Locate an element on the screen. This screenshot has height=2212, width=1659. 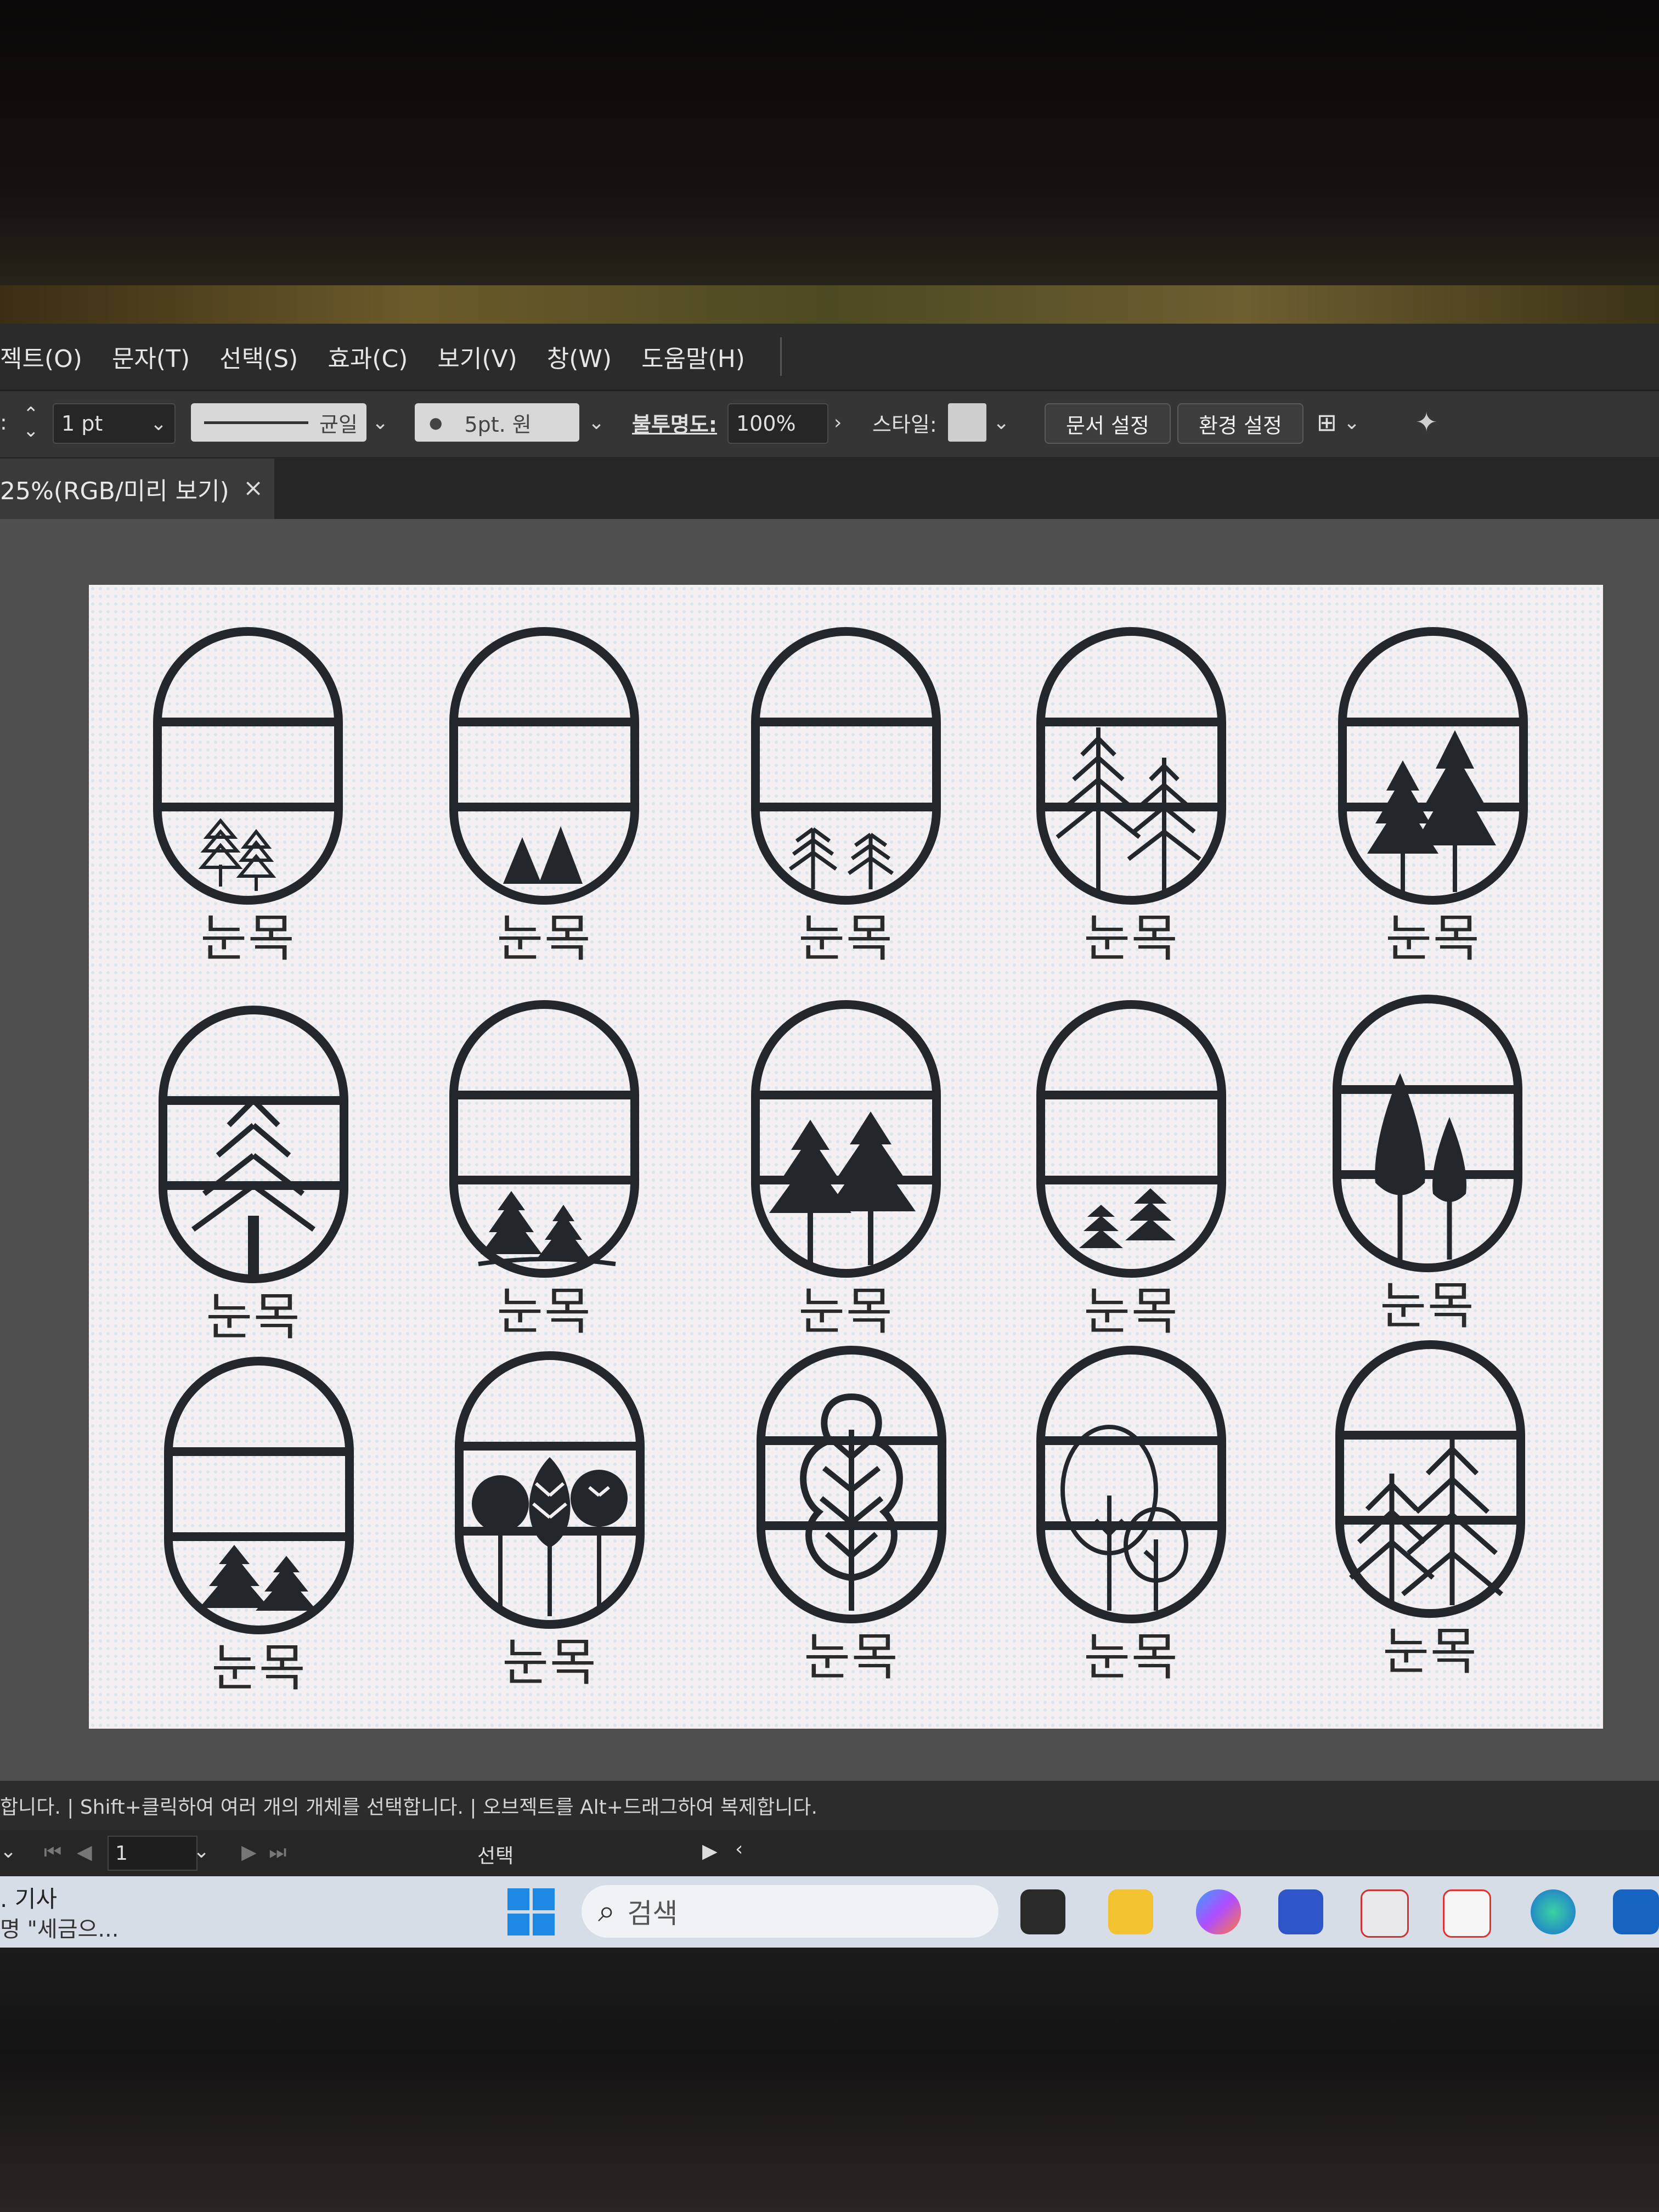
stroke-weight-field: 1 pt ⌄ is located at coordinates (114, 423).